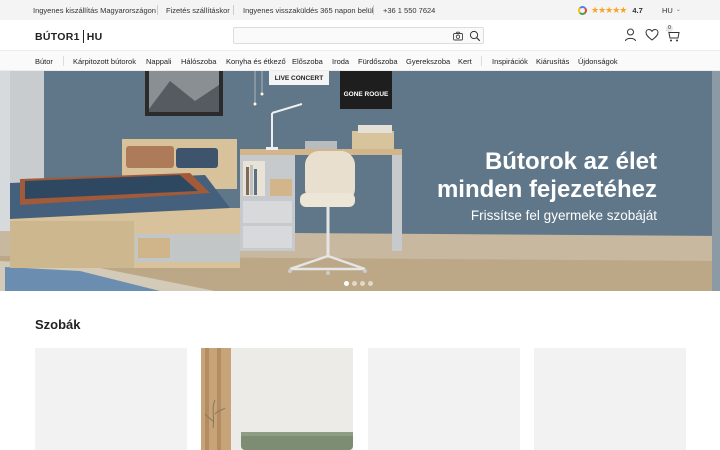  I want to click on rating-stars-icon: ★★★★★, so click(609, 9).